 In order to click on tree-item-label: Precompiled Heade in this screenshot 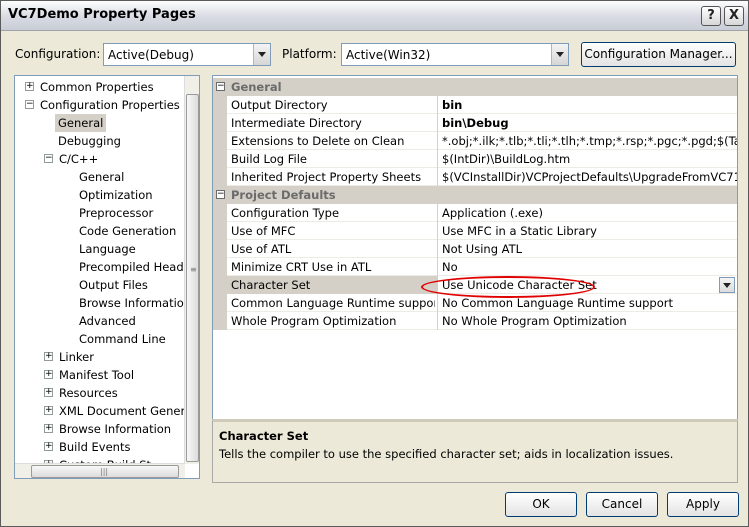, I will do `click(135, 267)`.